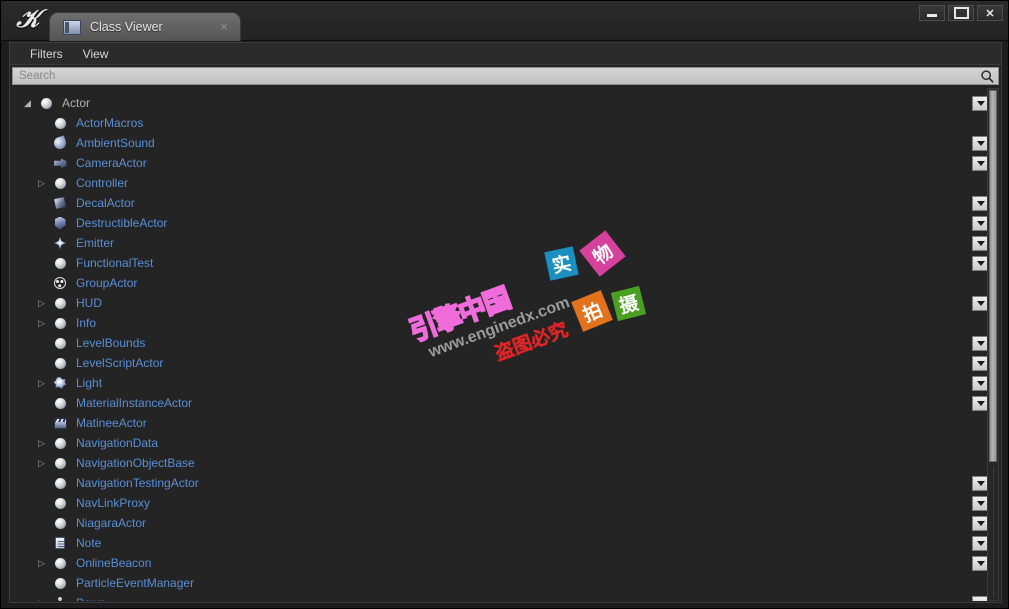  What do you see at coordinates (488, 523) in the screenshot?
I see `tree-row: NiagaraActor` at bounding box center [488, 523].